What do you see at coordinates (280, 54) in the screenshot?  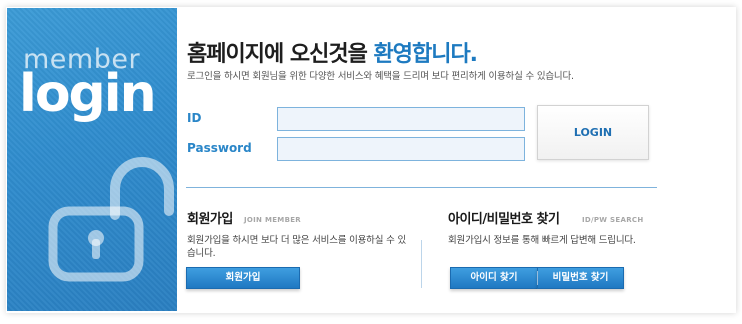 I see `welcome-prefix: 홈페이지에 오신것을` at bounding box center [280, 54].